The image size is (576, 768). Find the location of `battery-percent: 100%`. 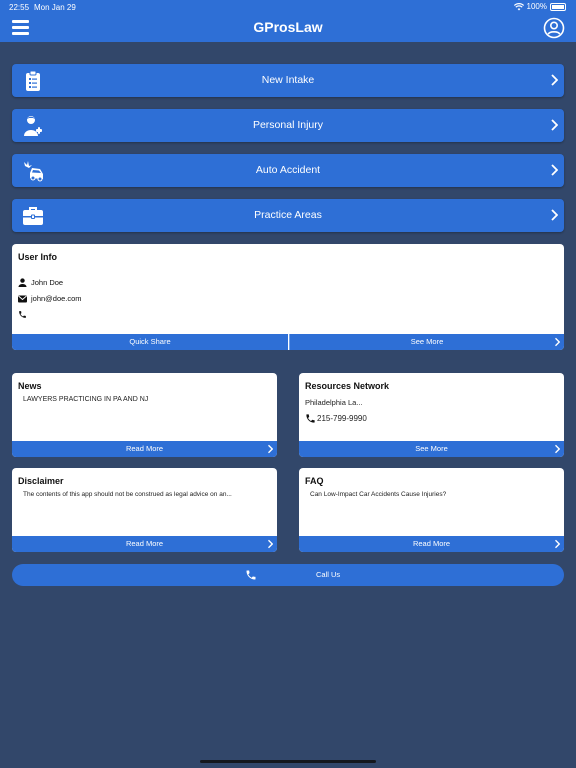

battery-percent: 100% is located at coordinates (536, 6).